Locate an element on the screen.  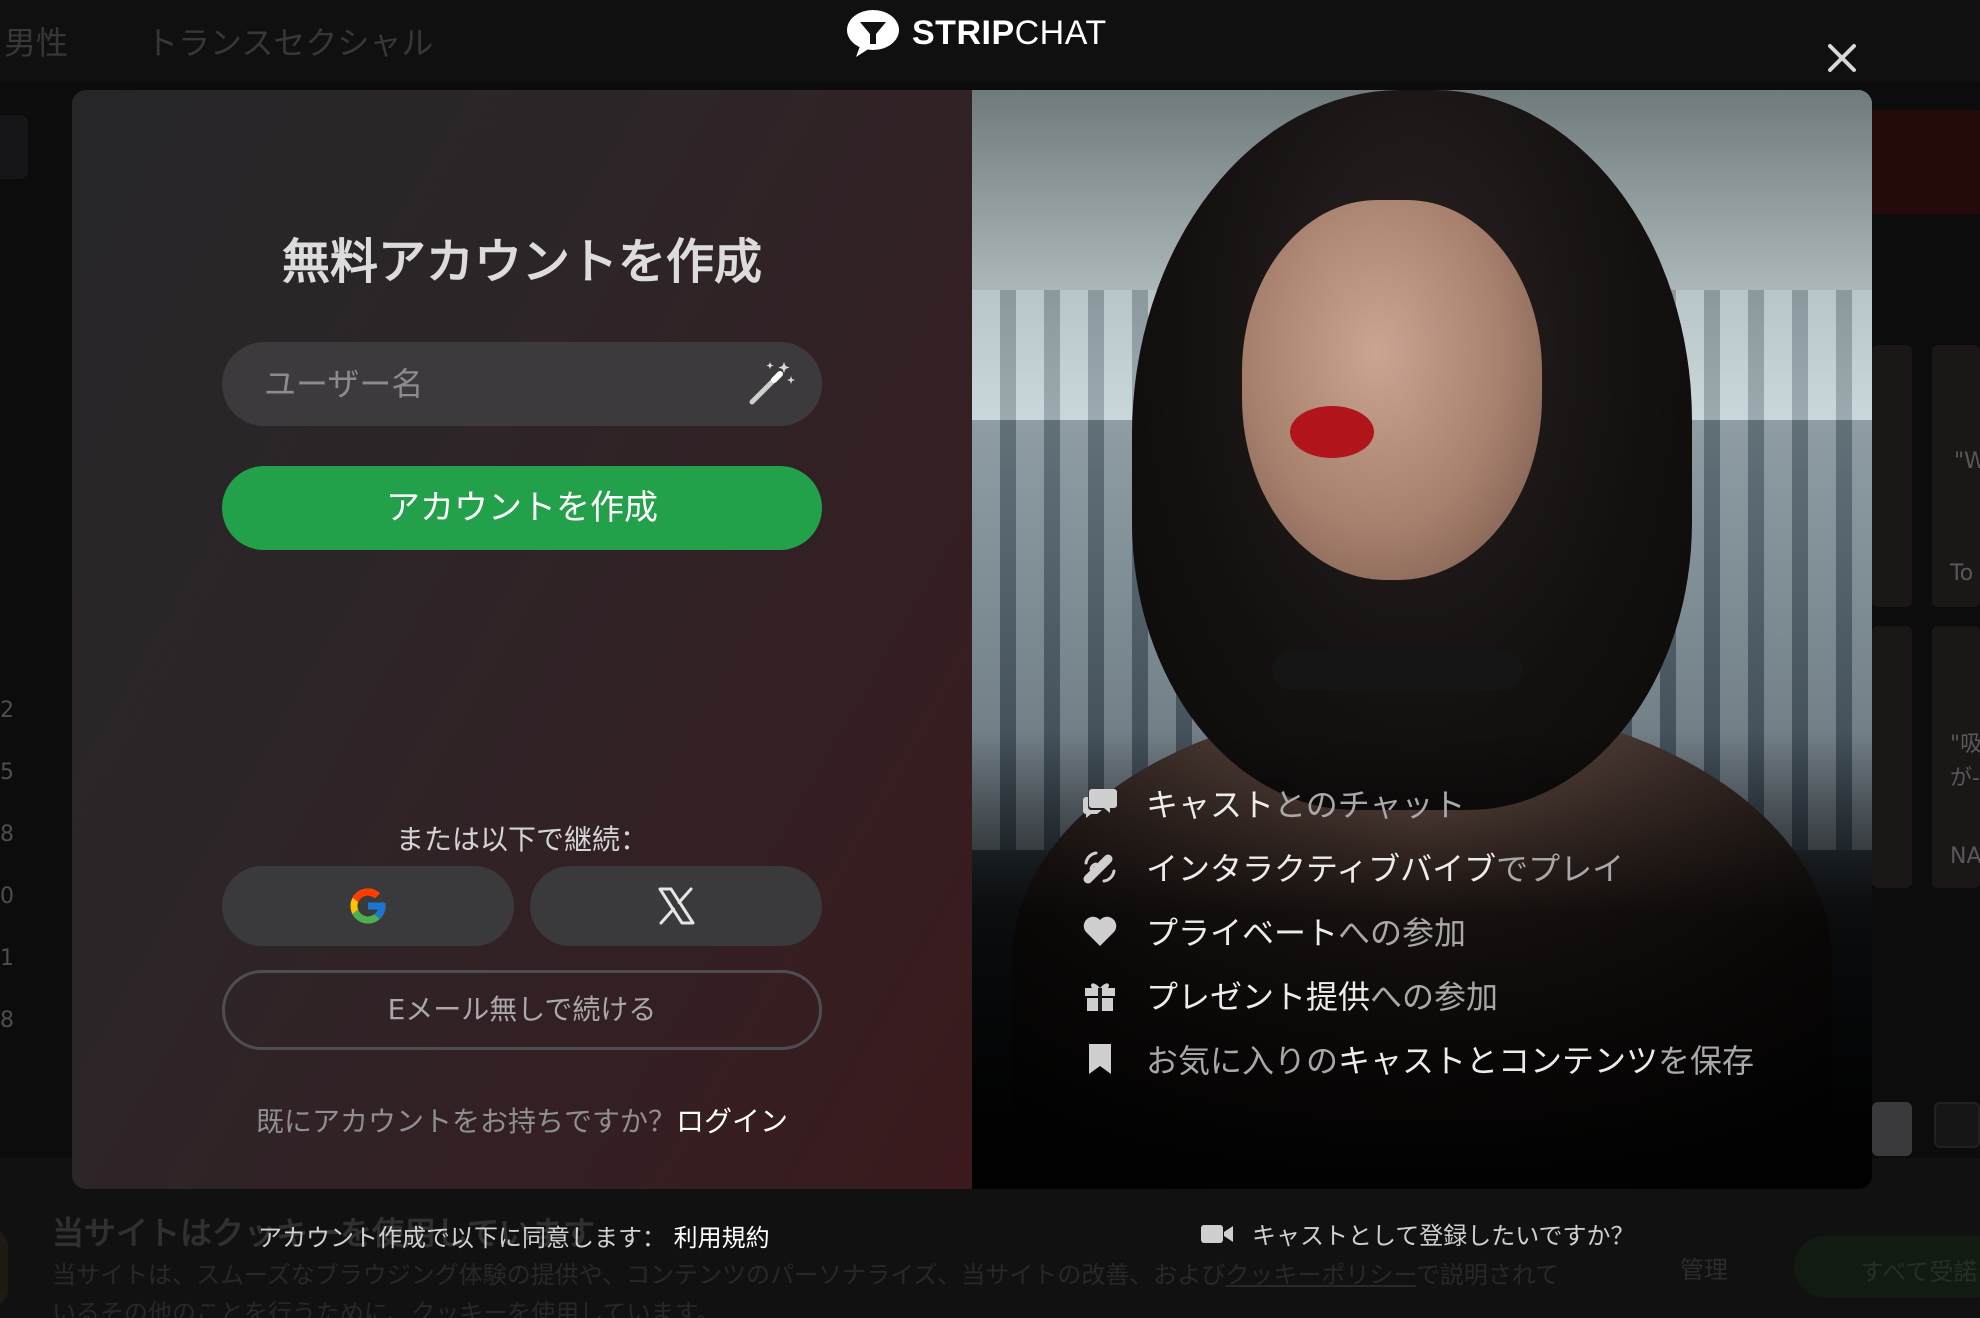
login-prompt: 既にアカウントをお持ちですか？ログイン is located at coordinates (522, 1120).